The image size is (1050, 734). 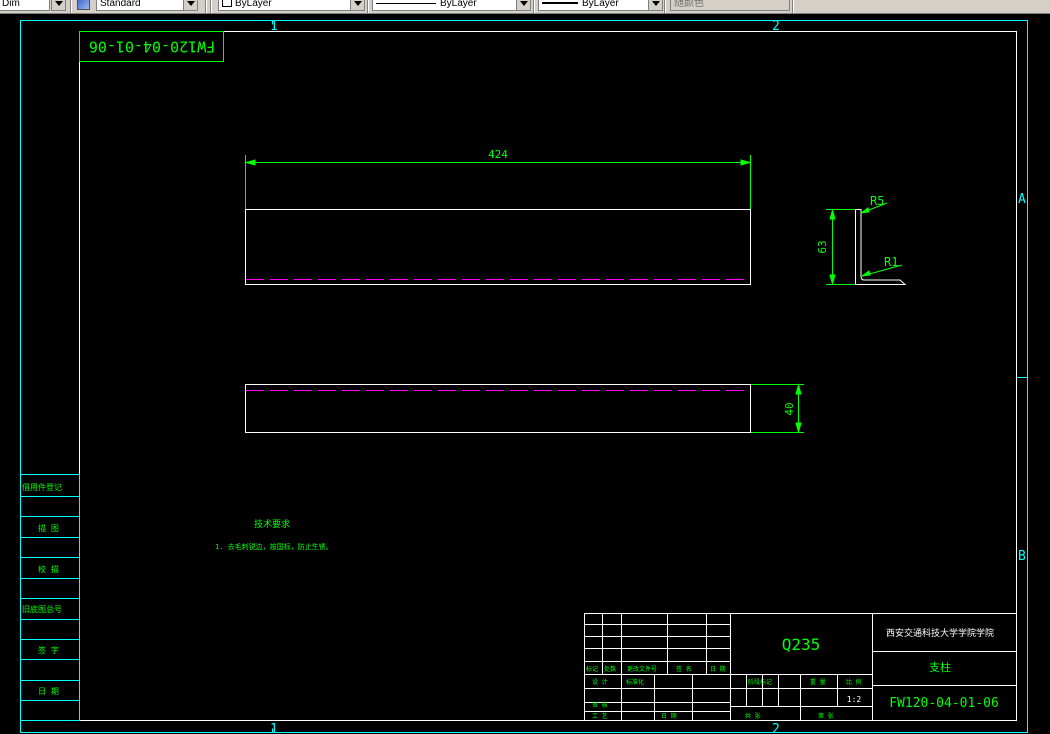 What do you see at coordinates (655, 5) in the screenshot?
I see `lineweight-dropdown-icon` at bounding box center [655, 5].